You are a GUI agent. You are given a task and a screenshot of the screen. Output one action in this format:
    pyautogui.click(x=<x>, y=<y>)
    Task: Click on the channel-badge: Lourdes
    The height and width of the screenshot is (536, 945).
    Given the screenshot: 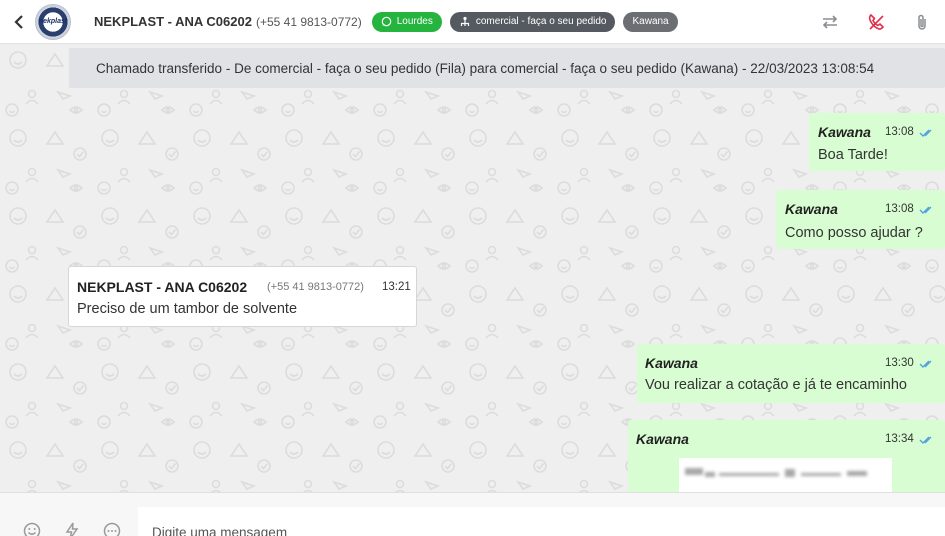 What is the action you would take?
    pyautogui.click(x=406, y=21)
    